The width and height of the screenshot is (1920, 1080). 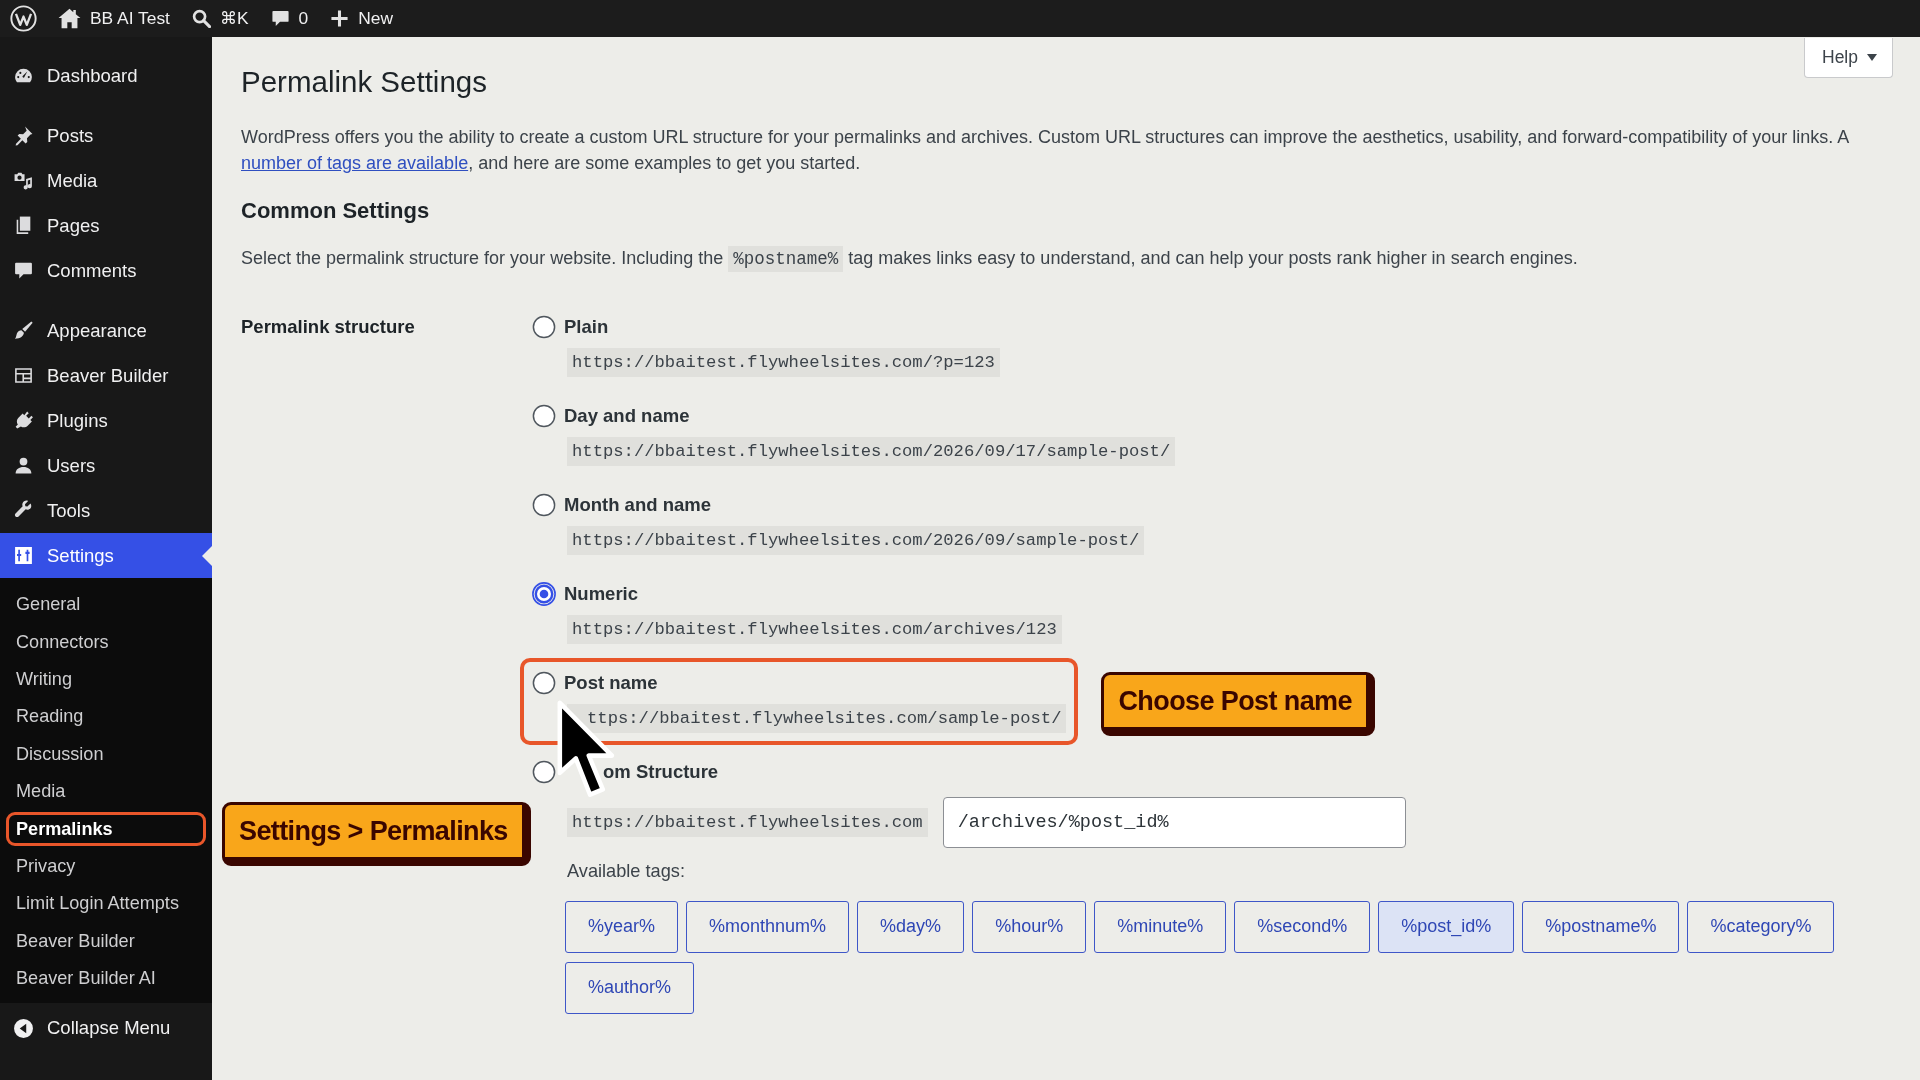 I want to click on pushpin-icon, so click(x=23, y=135).